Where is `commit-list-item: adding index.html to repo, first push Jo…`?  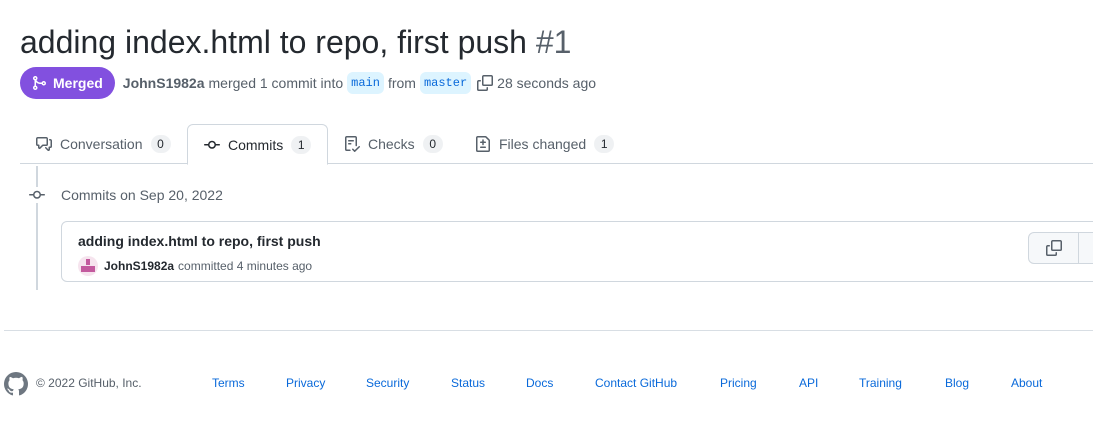
commit-list-item: adding index.html to repo, first push Jo… is located at coordinates (577, 251).